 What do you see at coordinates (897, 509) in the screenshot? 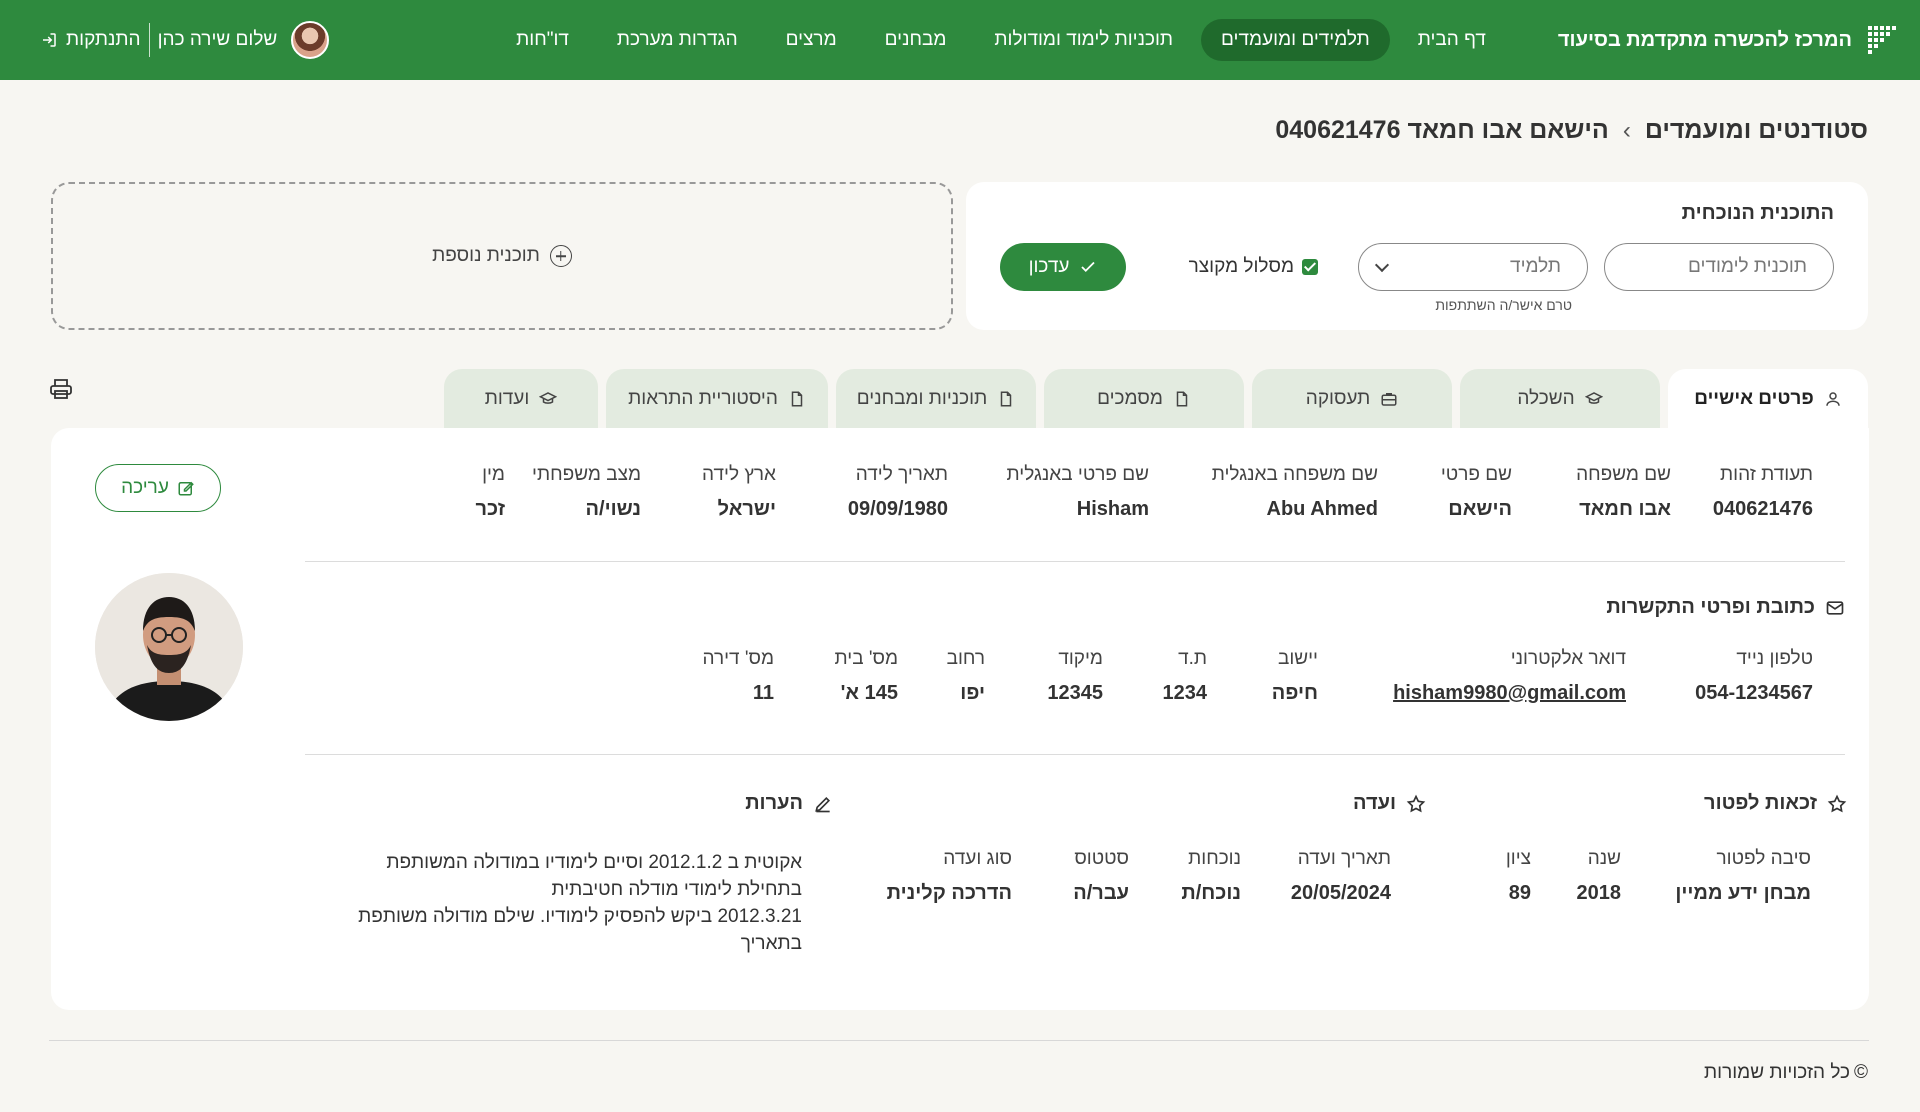
I see `field-value: 09/09/1980` at bounding box center [897, 509].